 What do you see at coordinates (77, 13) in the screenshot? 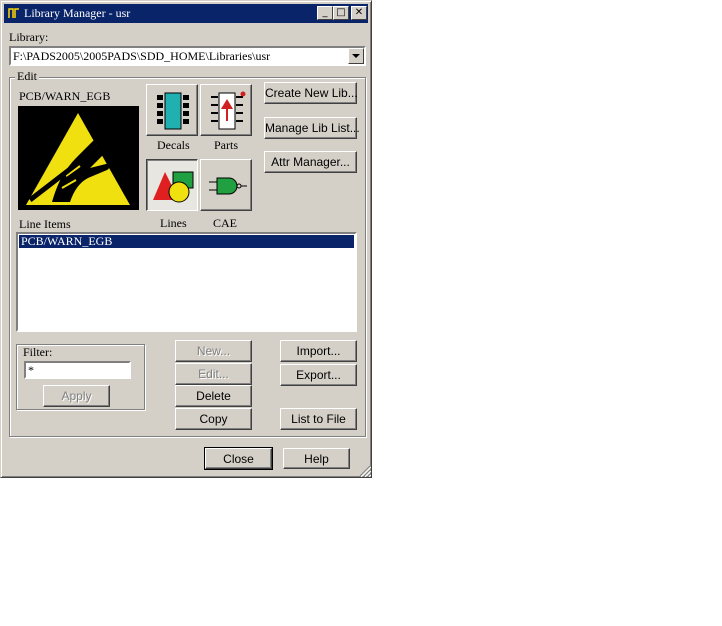
I see `window-title: Library Manager - usr` at bounding box center [77, 13].